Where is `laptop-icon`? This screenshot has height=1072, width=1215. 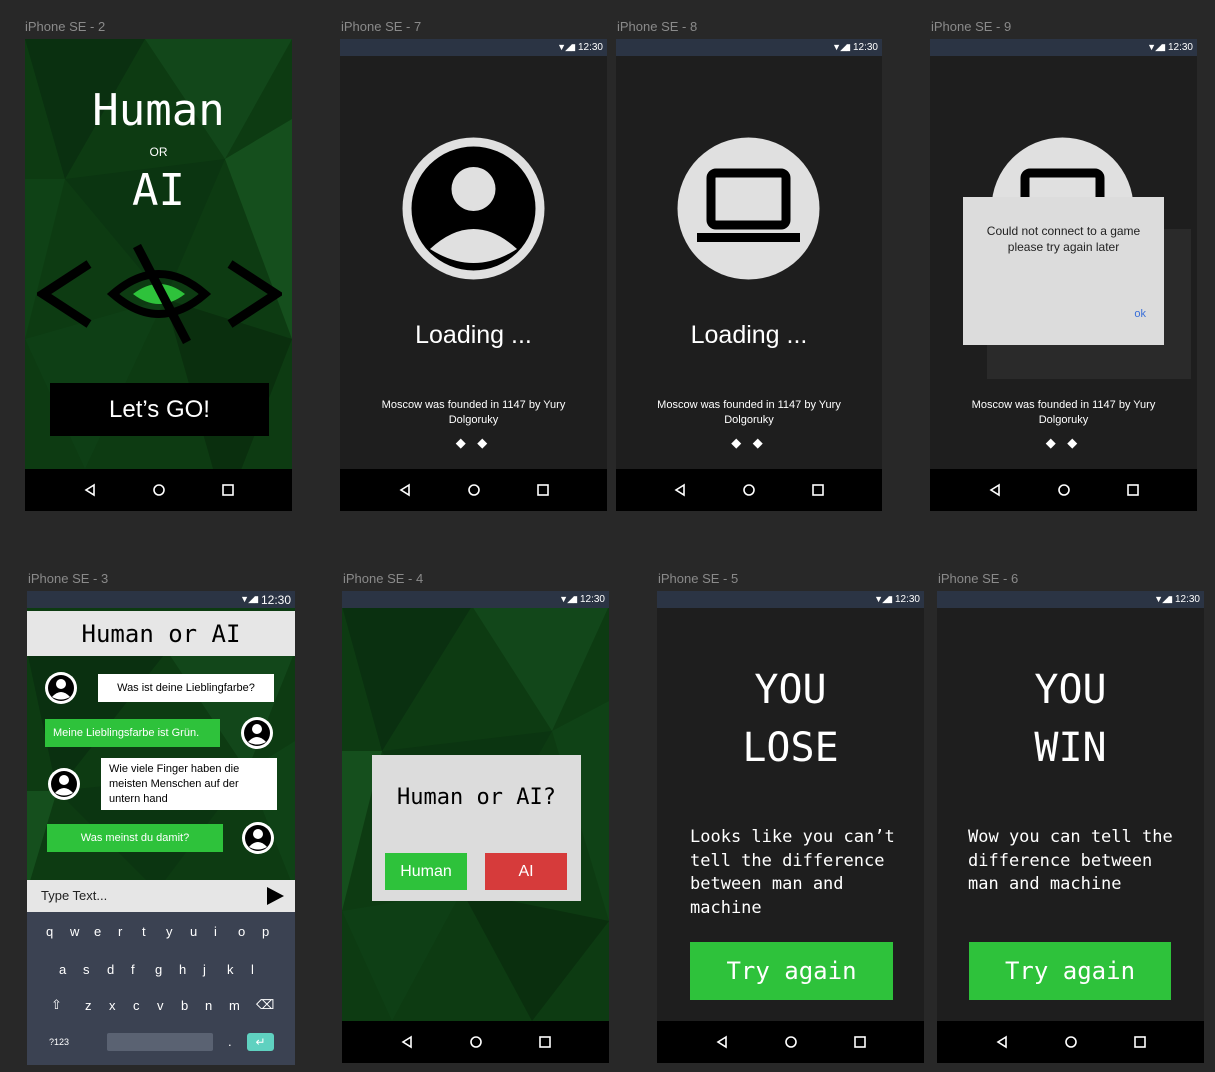
laptop-icon is located at coordinates (748, 208).